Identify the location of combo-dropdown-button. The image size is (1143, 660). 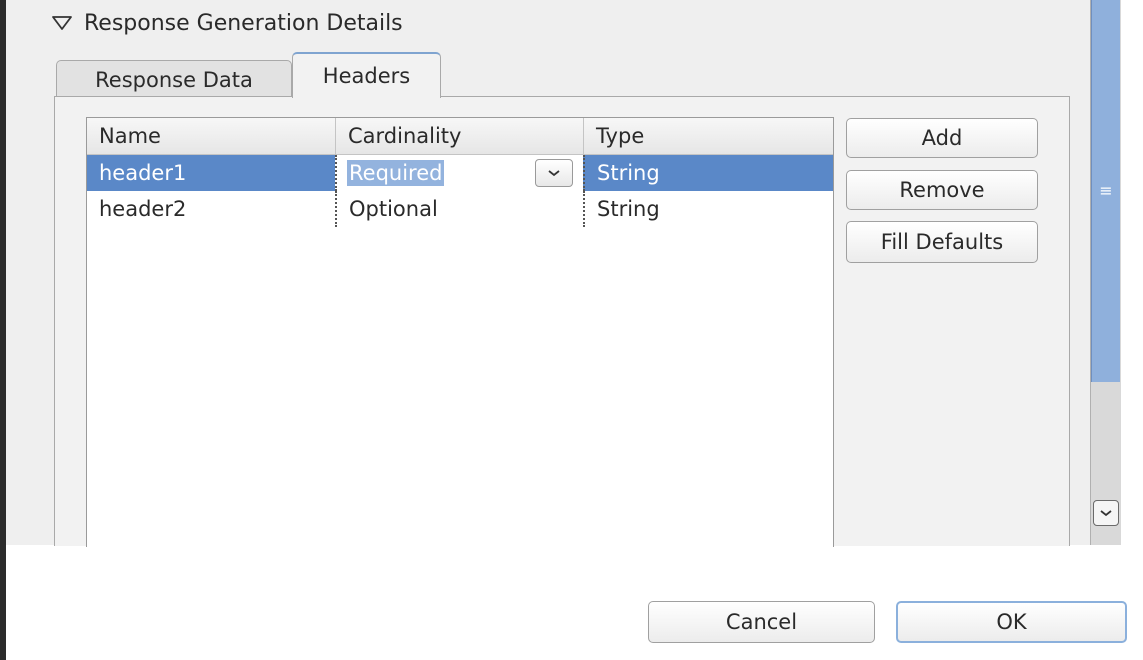
(554, 173).